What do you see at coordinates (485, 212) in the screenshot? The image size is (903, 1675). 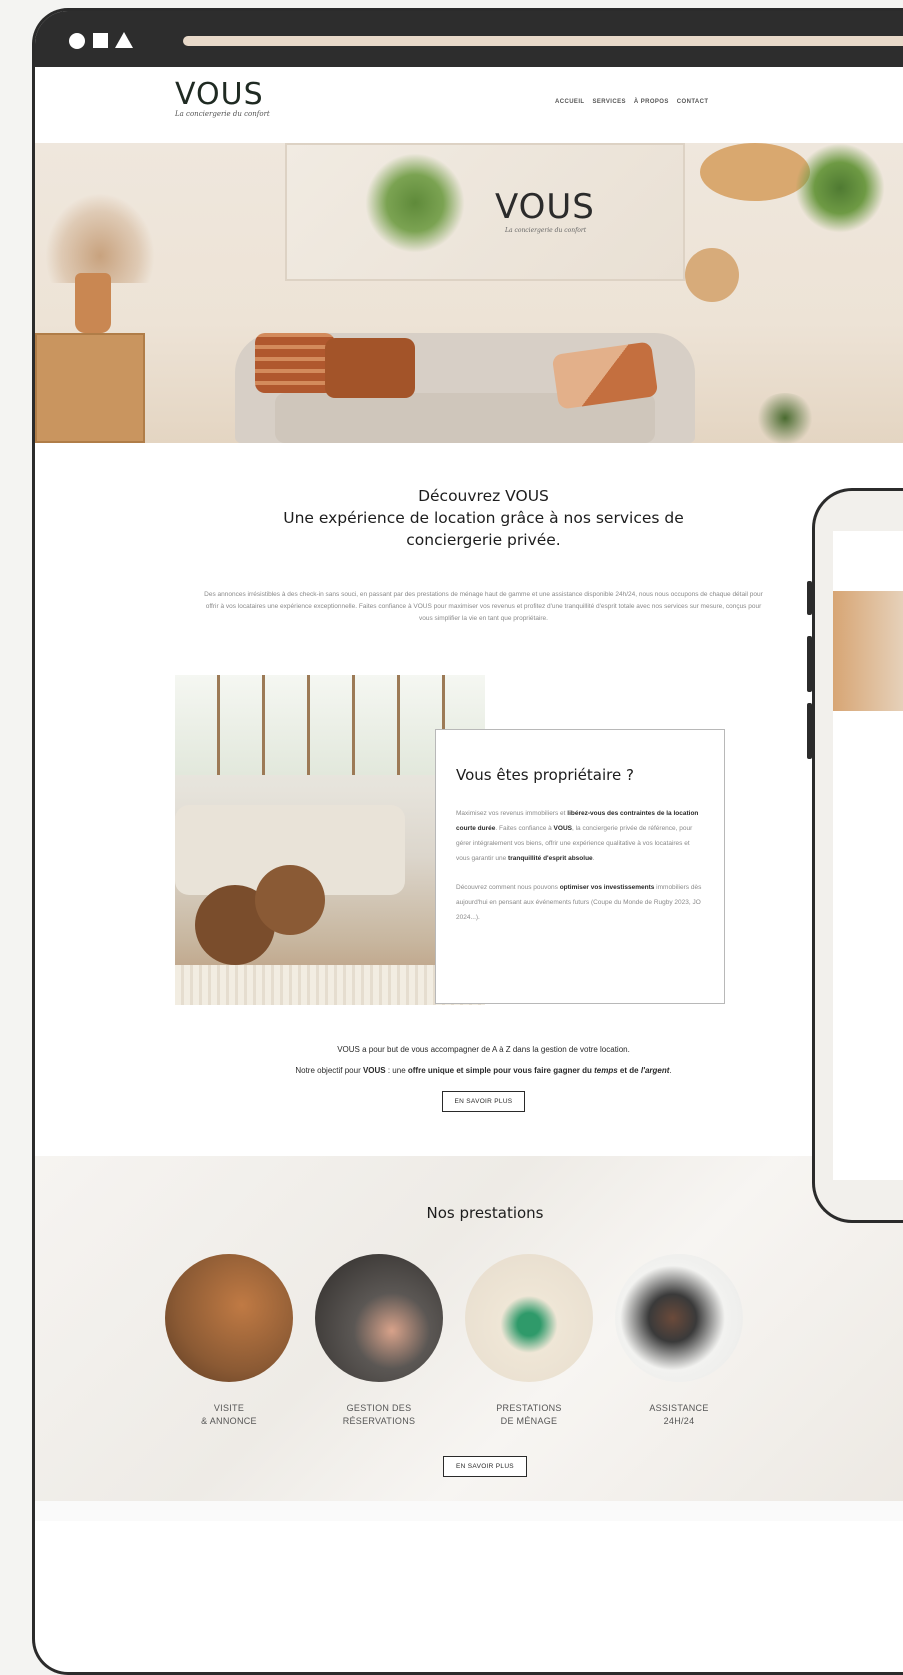 I see `wall-canvas` at bounding box center [485, 212].